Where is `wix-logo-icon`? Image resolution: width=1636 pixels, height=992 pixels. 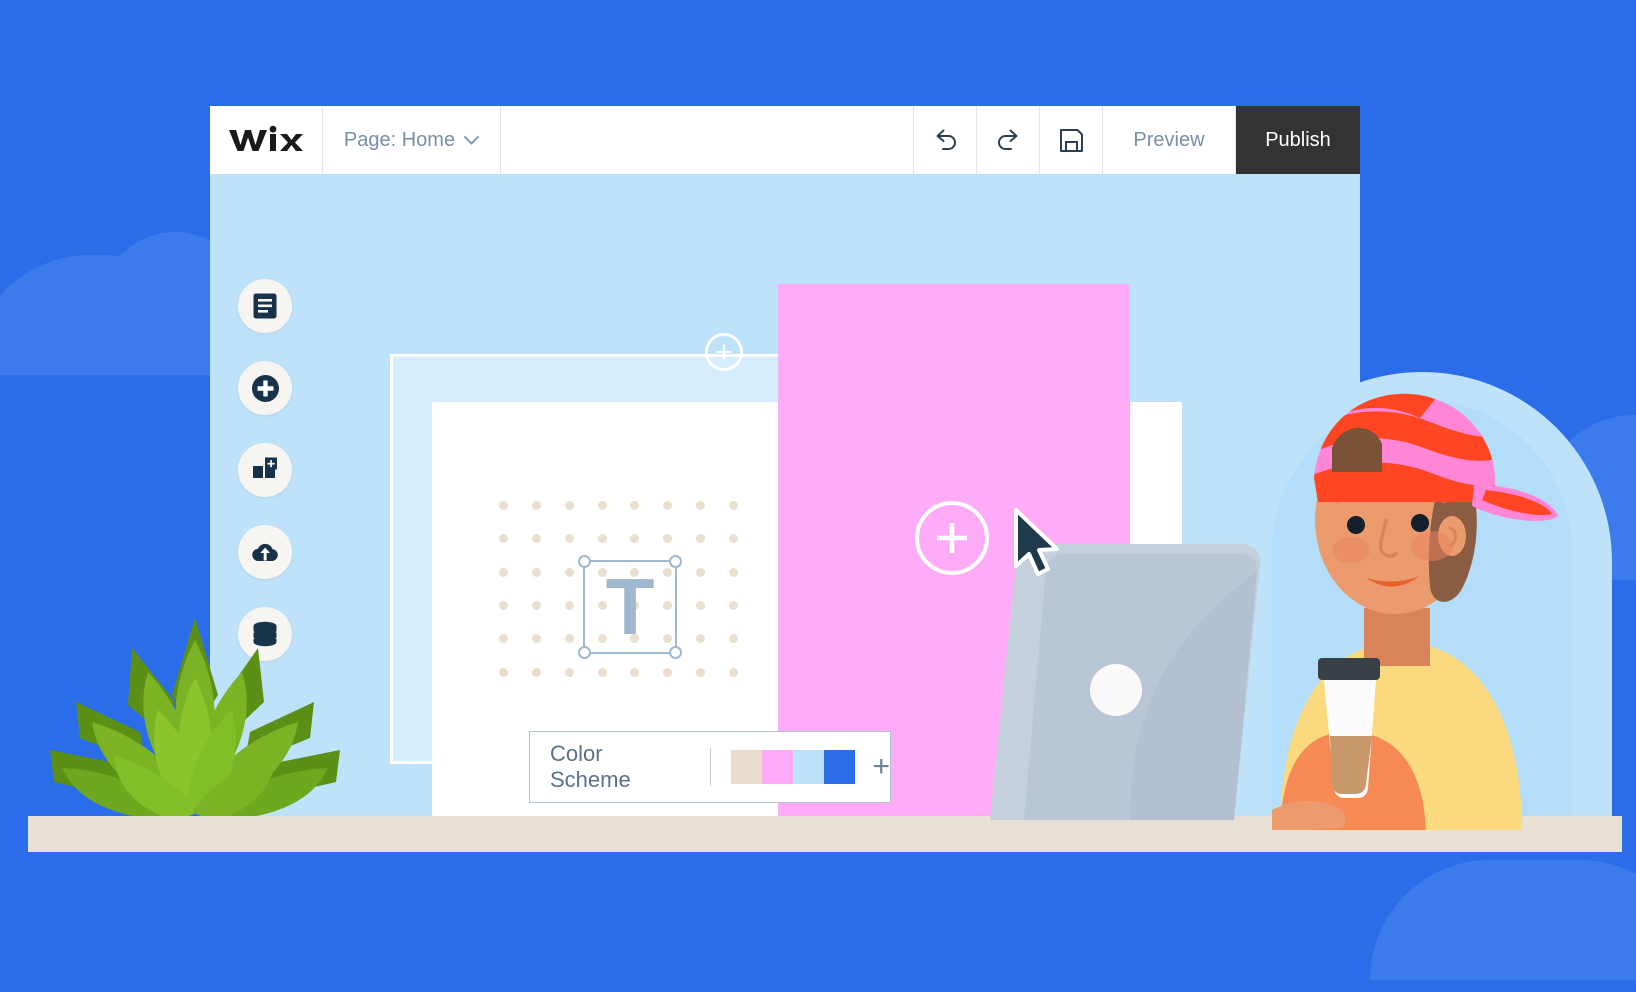 wix-logo-icon is located at coordinates (266, 138).